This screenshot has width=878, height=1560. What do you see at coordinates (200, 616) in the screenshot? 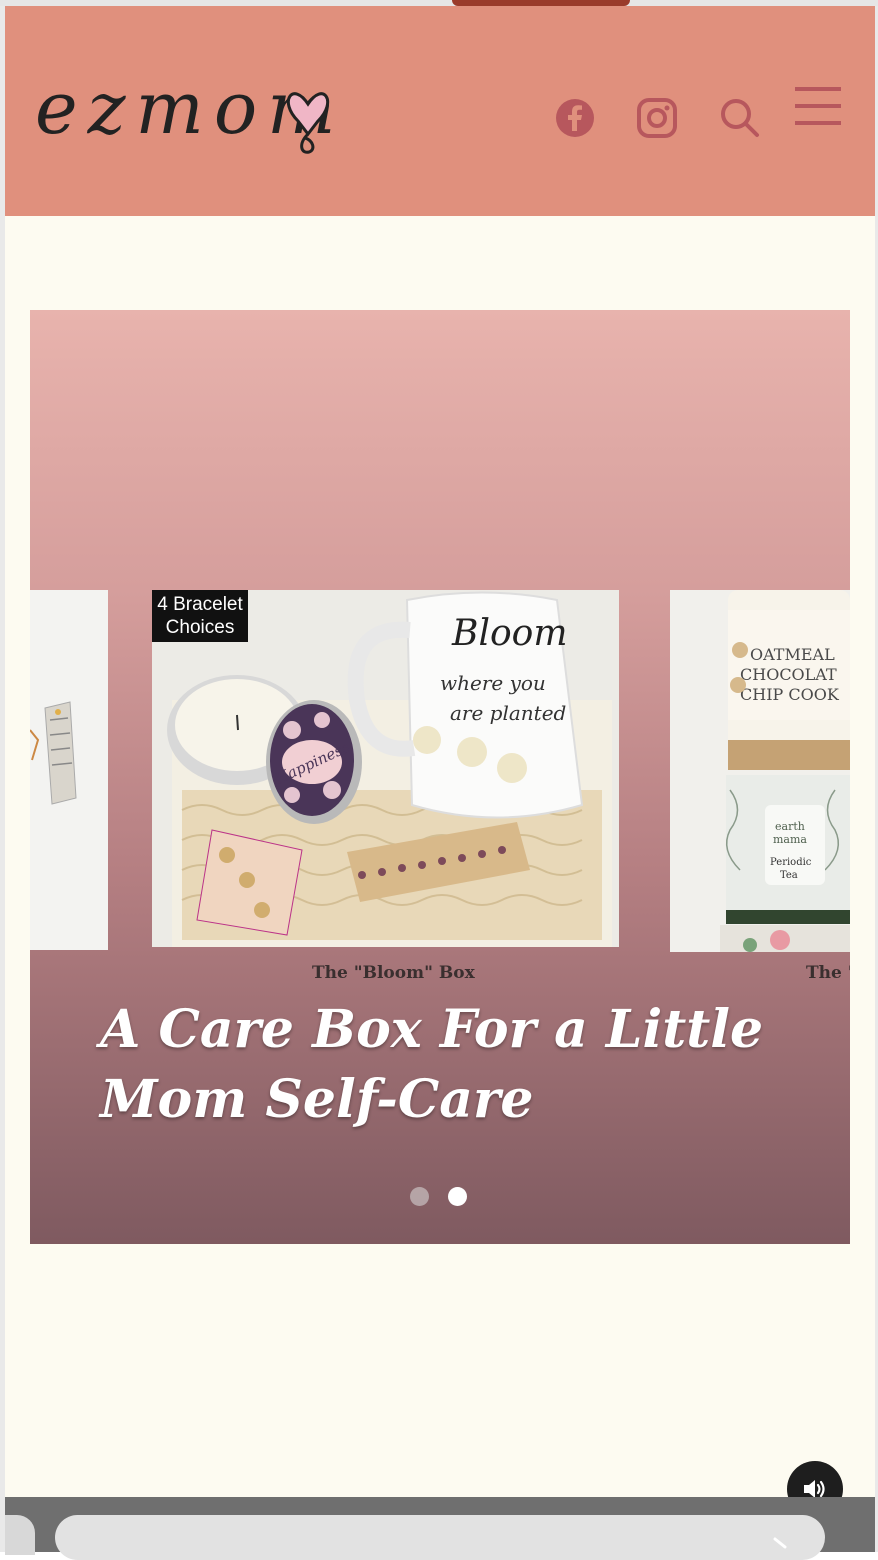
I see `bracelet-badge: 4 Bracelet Choices` at bounding box center [200, 616].